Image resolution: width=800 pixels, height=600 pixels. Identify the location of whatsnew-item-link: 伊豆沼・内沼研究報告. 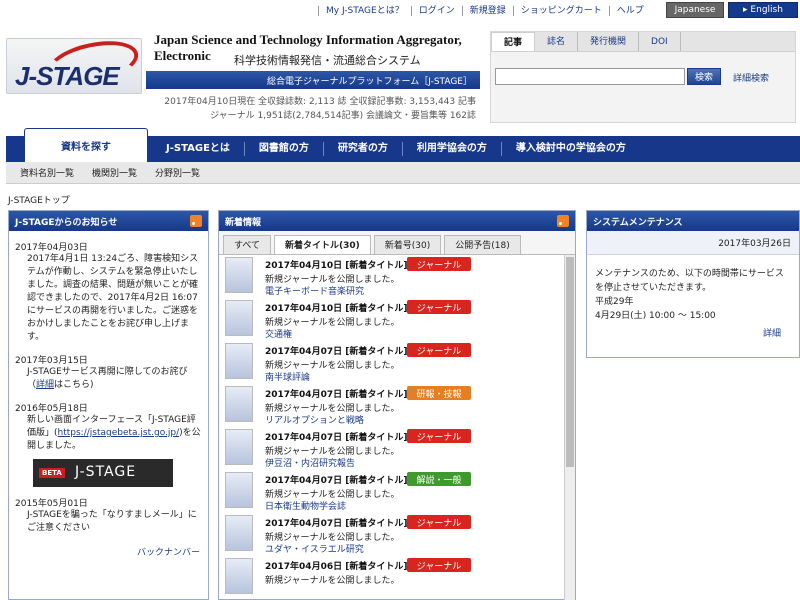
(310, 462).